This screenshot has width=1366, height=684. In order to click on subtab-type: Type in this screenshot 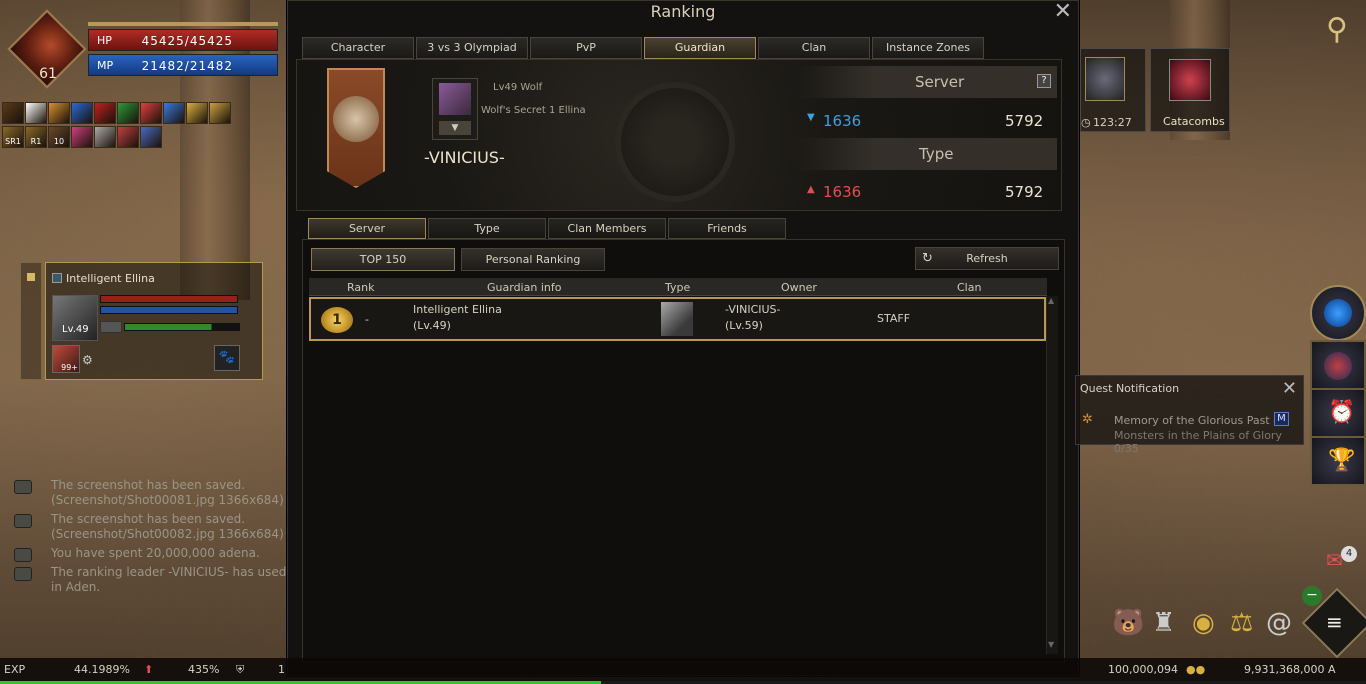, I will do `click(487, 228)`.